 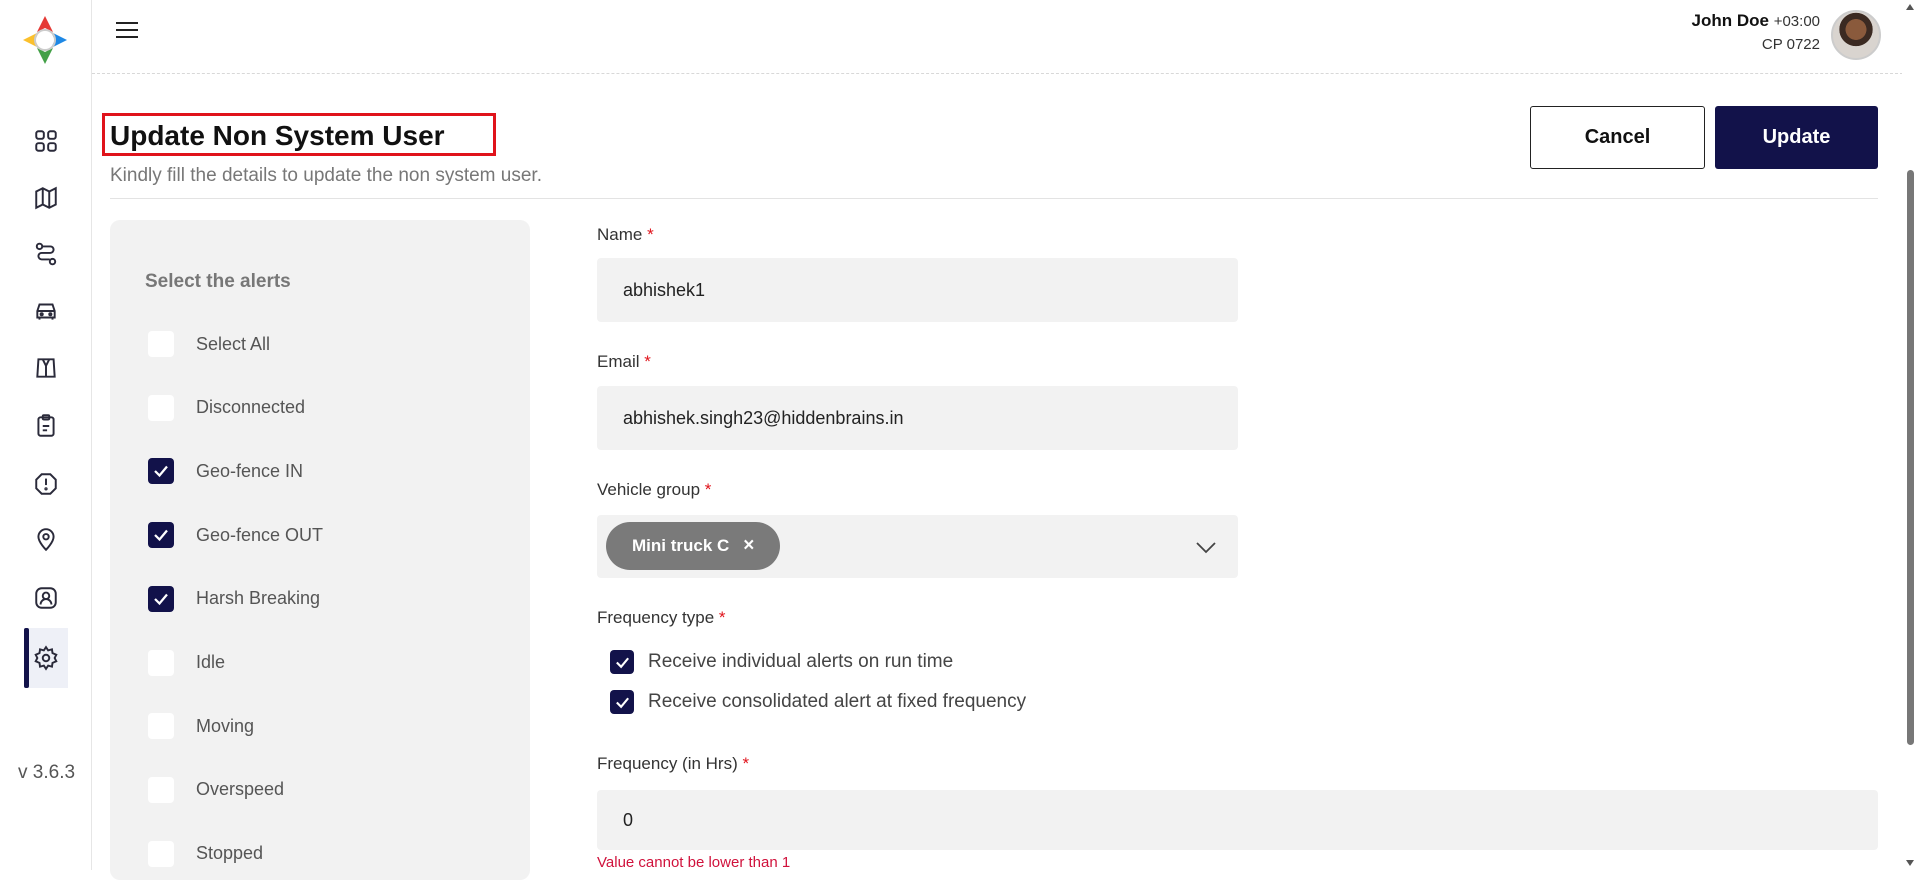 What do you see at coordinates (1796, 21) in the screenshot?
I see `user-timezone: +03:00` at bounding box center [1796, 21].